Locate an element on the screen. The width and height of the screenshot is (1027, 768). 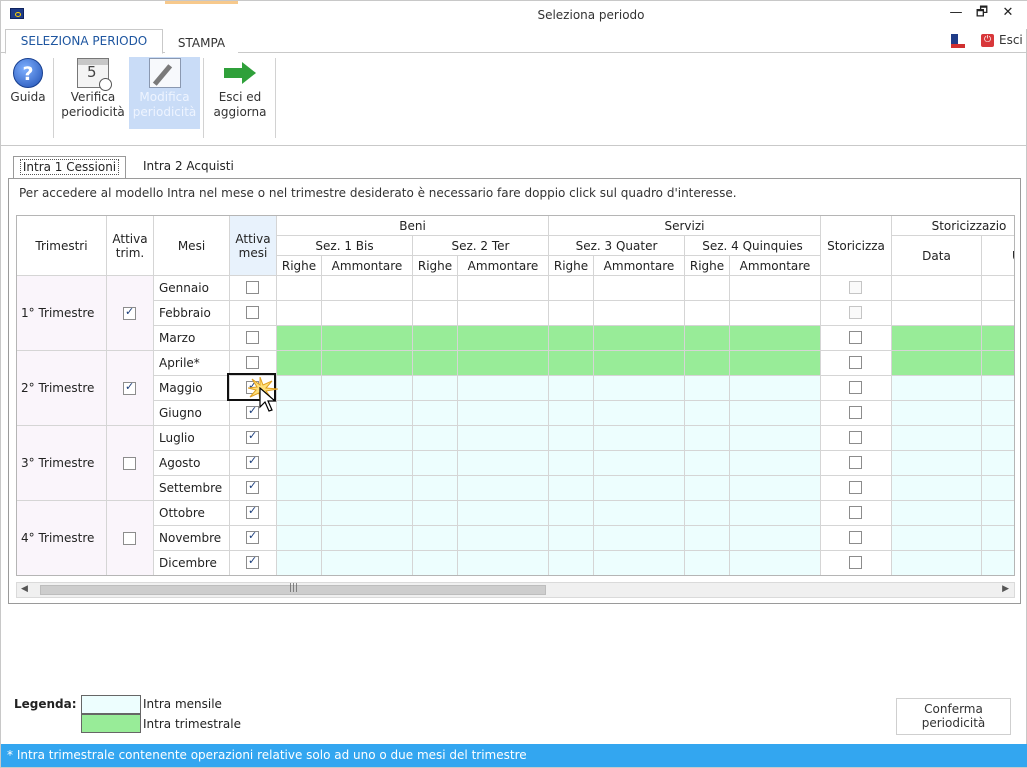
tab-intra1-cessioni: Intra 1 Cessioni is located at coordinates (69, 167).